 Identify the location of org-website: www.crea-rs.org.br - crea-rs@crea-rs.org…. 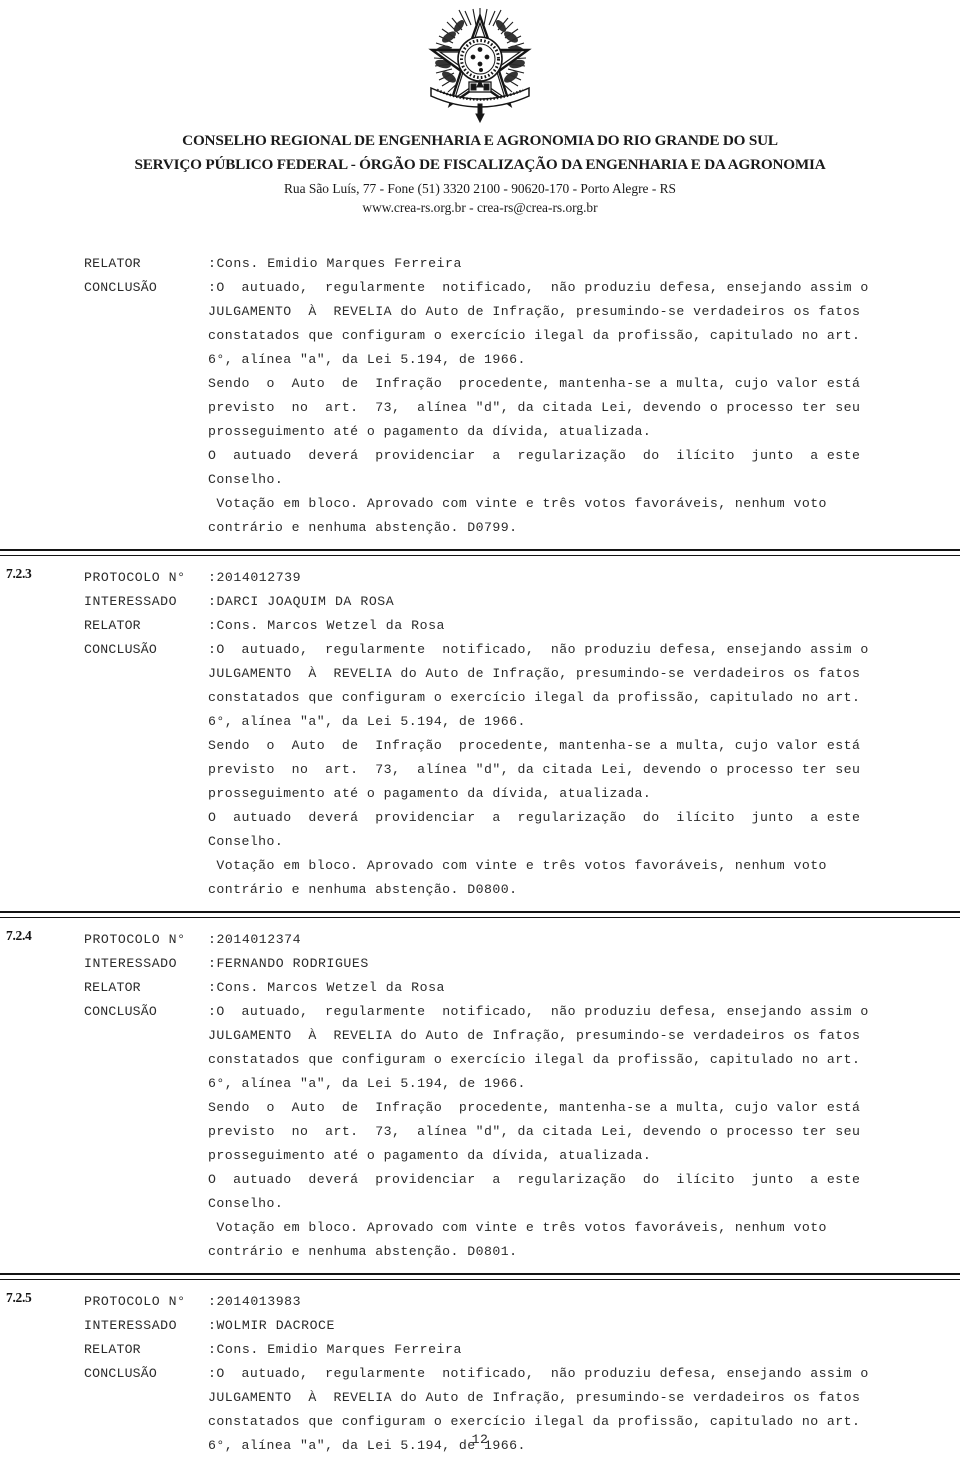
(480, 207).